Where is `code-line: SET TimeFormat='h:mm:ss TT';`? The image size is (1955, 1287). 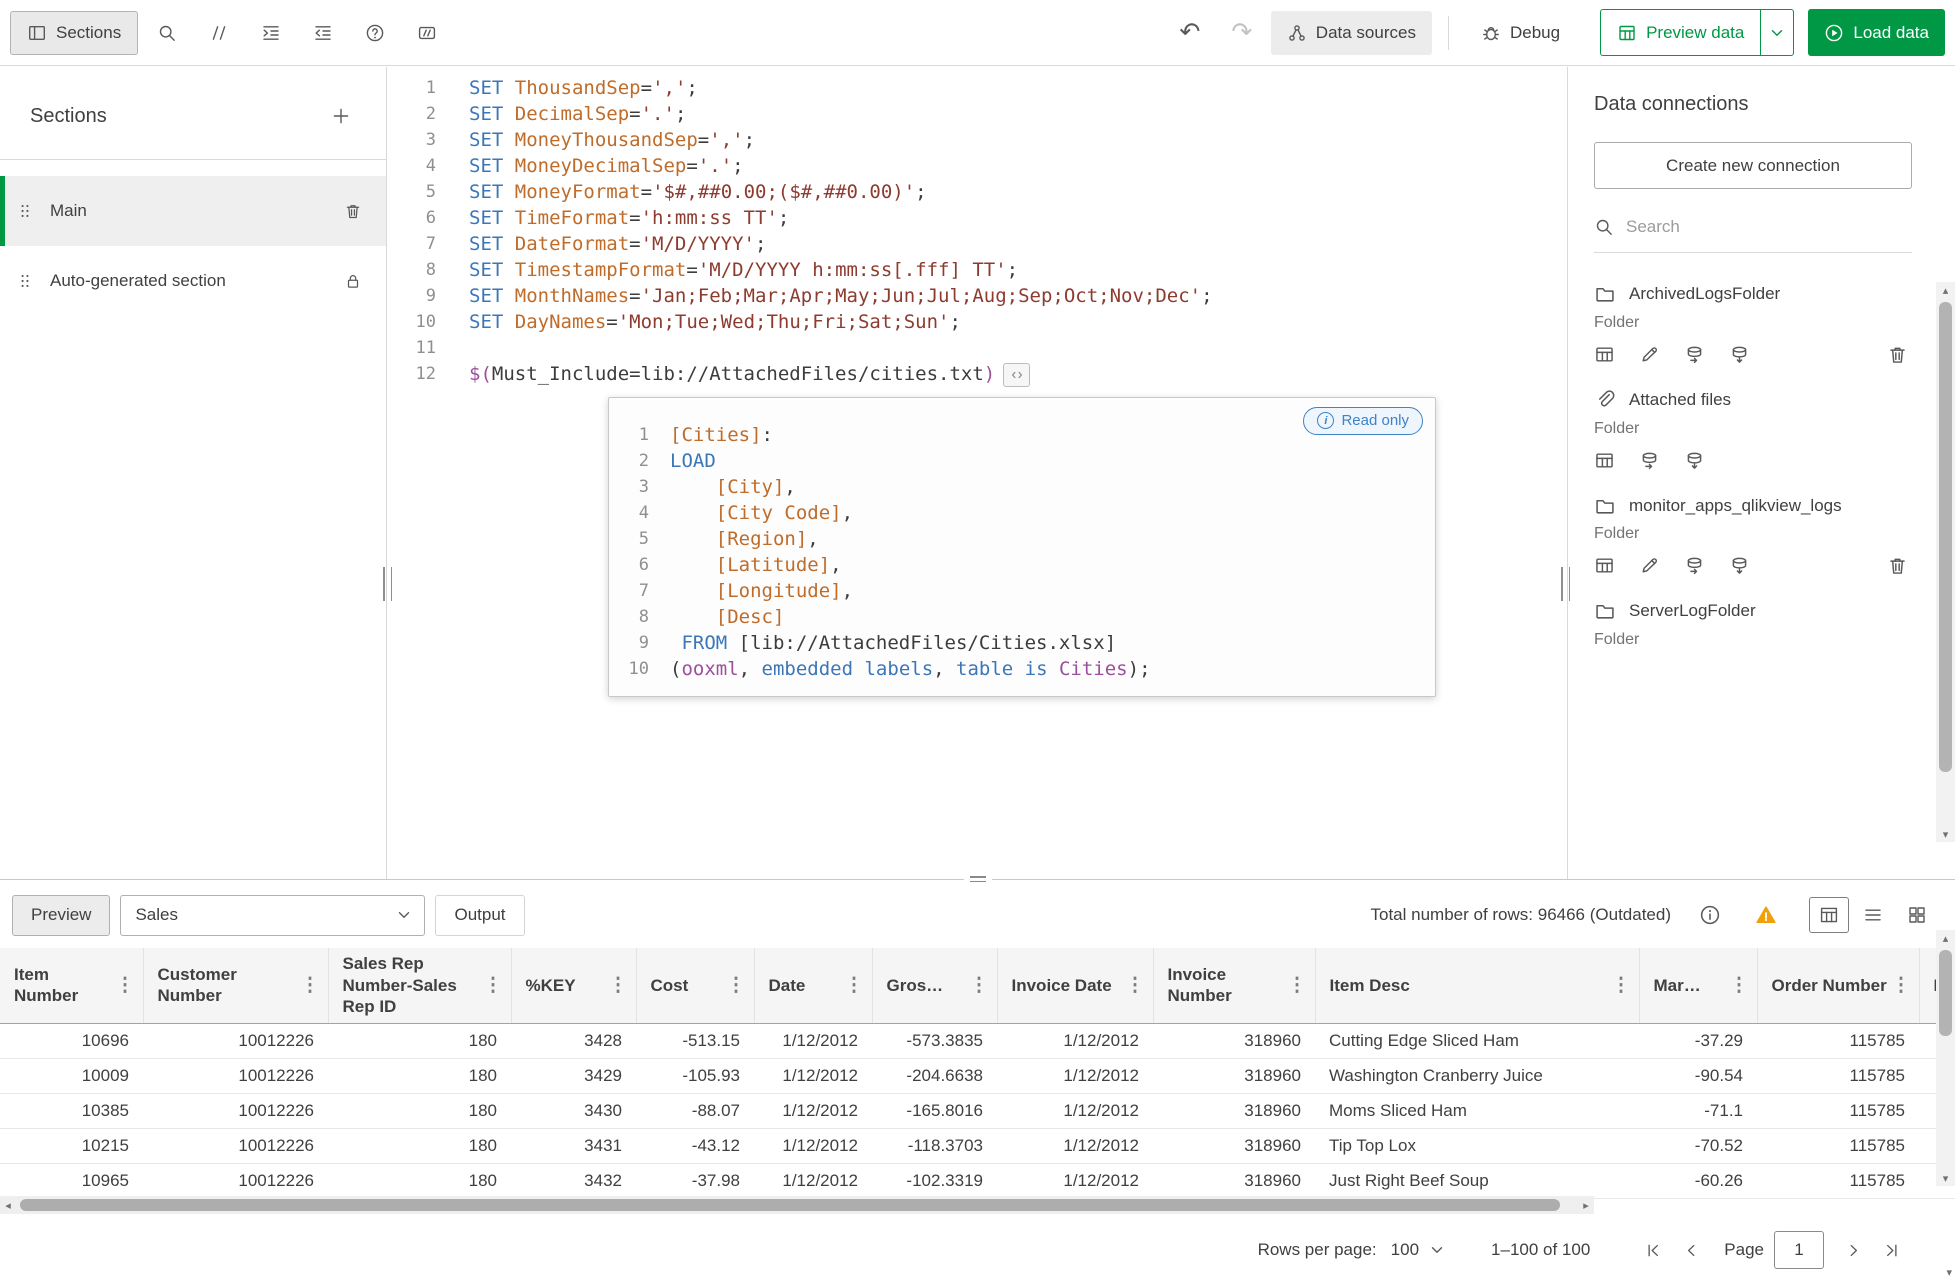 code-line: SET TimeFormat='h:mm:ss TT'; is located at coordinates (612, 218).